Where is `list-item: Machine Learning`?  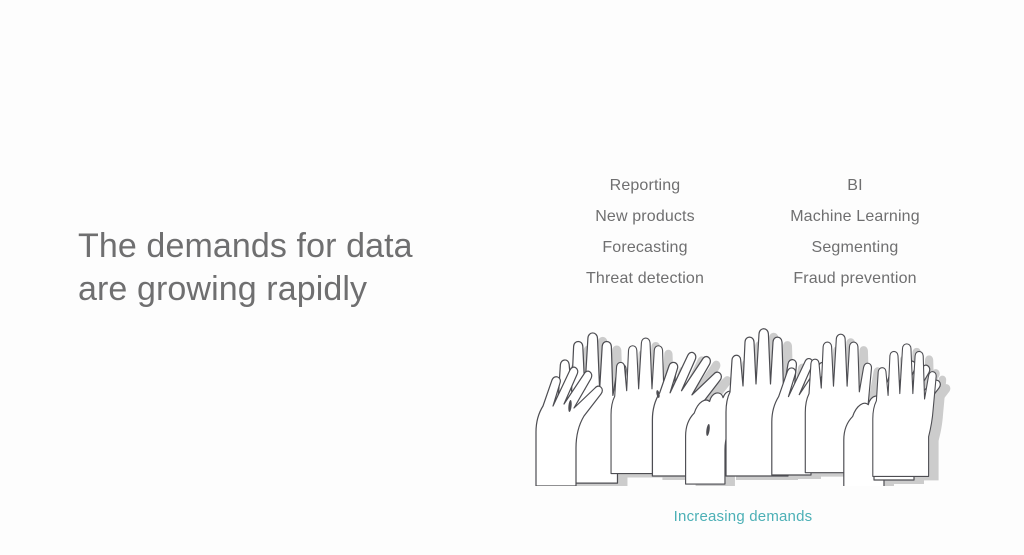
list-item: Machine Learning is located at coordinates (855, 216).